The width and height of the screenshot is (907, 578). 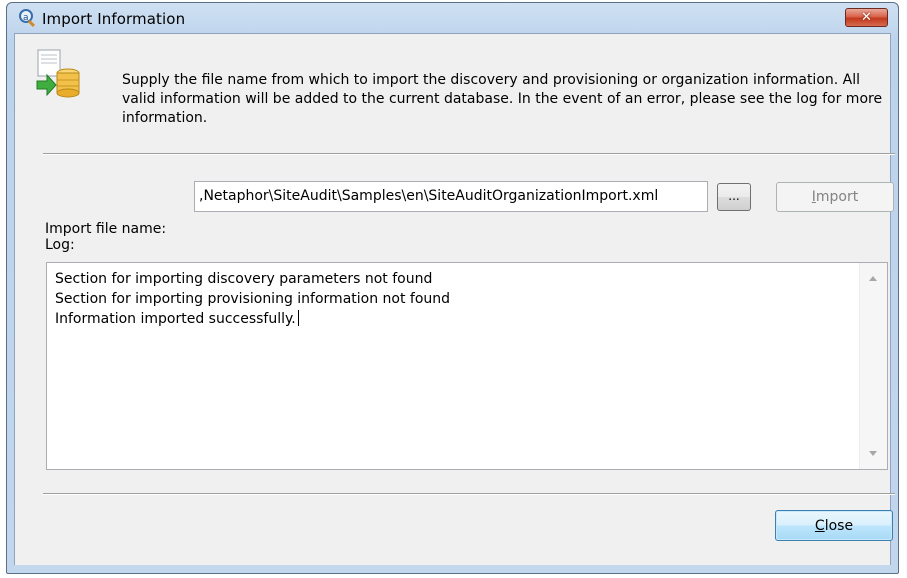 I want to click on title-bar: a Import Information ✕, so click(x=452, y=18).